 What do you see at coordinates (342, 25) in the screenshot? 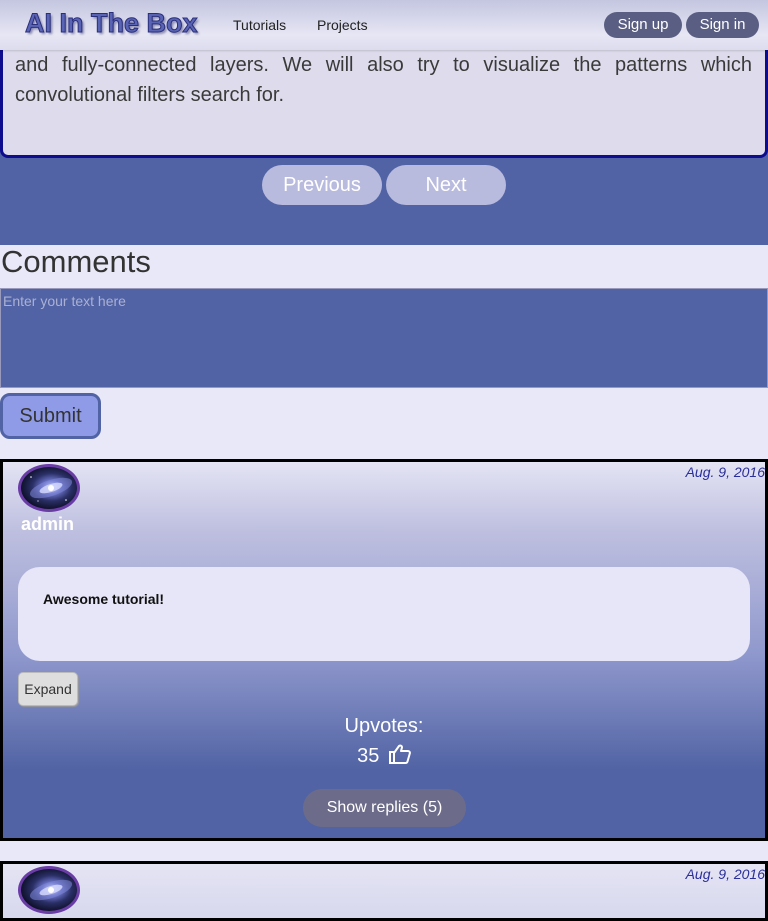
I see `nav-link-projects: Projects` at bounding box center [342, 25].